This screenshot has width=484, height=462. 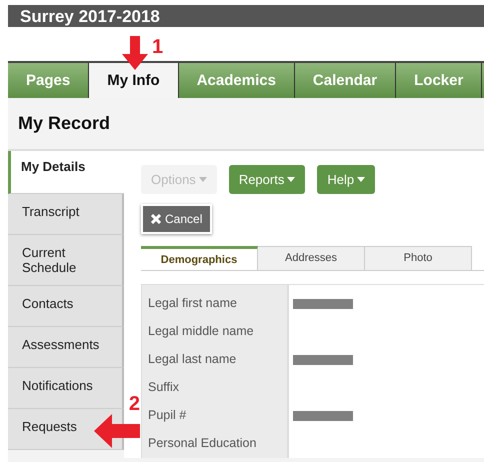 I want to click on sub-tab: Demographics, so click(x=199, y=258).